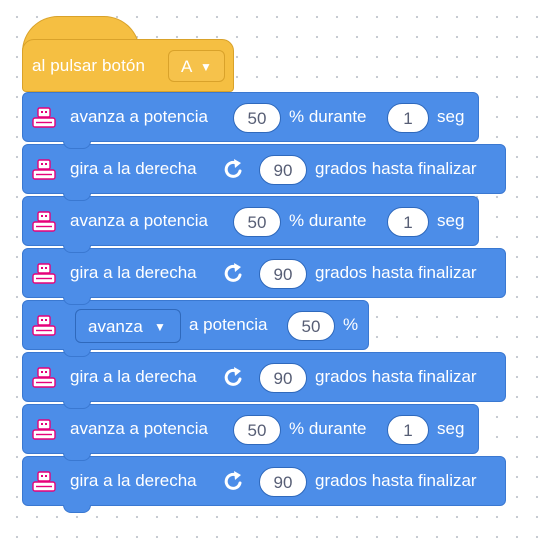  Describe the element at coordinates (187, 66) in the screenshot. I see `button-dropdown-value: A` at that location.